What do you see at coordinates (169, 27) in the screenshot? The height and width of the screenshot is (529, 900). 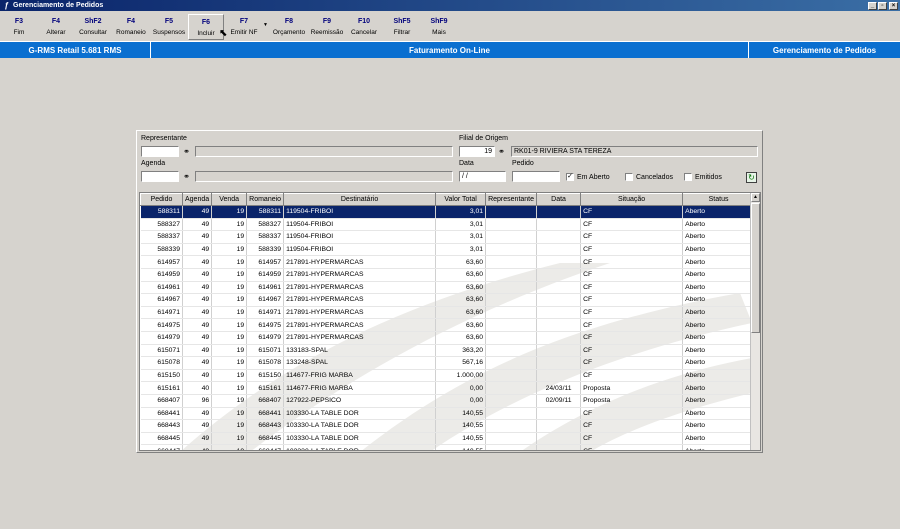 I see `toolbar-button-suspensos: F5 Suspensos` at bounding box center [169, 27].